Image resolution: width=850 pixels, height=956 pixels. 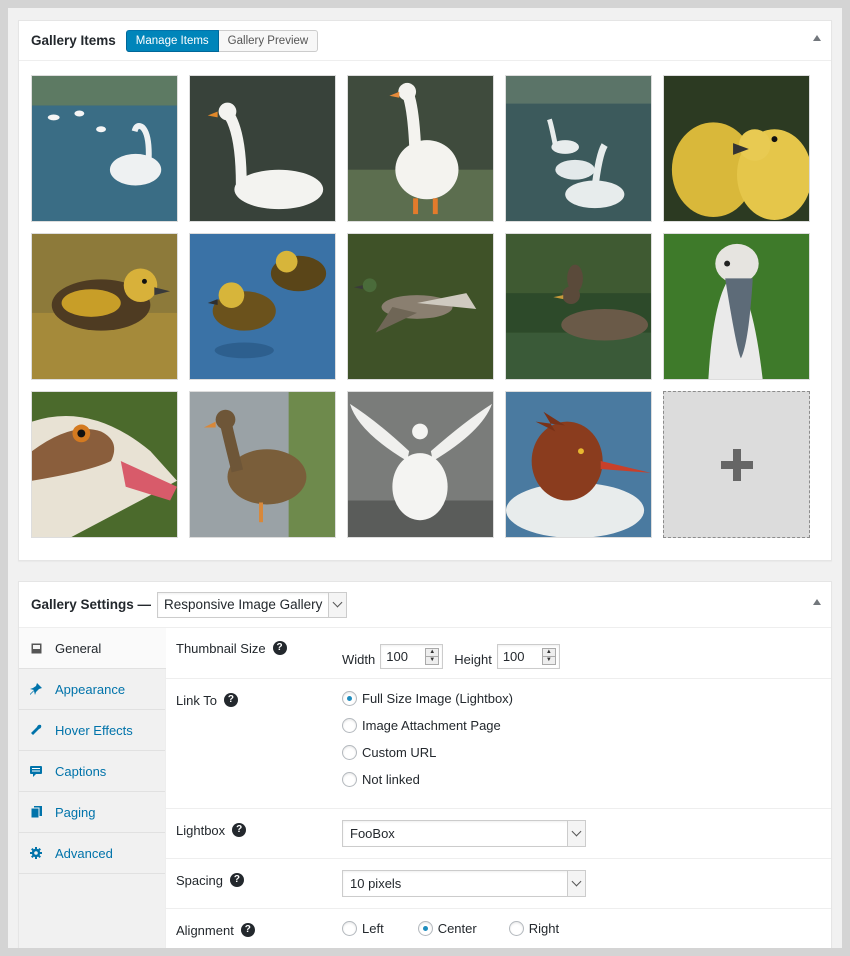 I want to click on nav-item-label: Advanced, so click(x=84, y=853).